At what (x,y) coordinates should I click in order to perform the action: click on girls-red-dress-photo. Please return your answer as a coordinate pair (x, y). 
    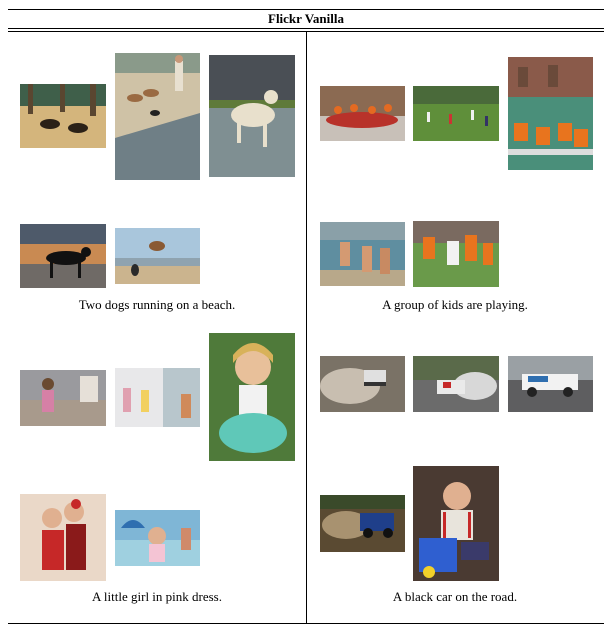
    Looking at the image, I should click on (63, 537).